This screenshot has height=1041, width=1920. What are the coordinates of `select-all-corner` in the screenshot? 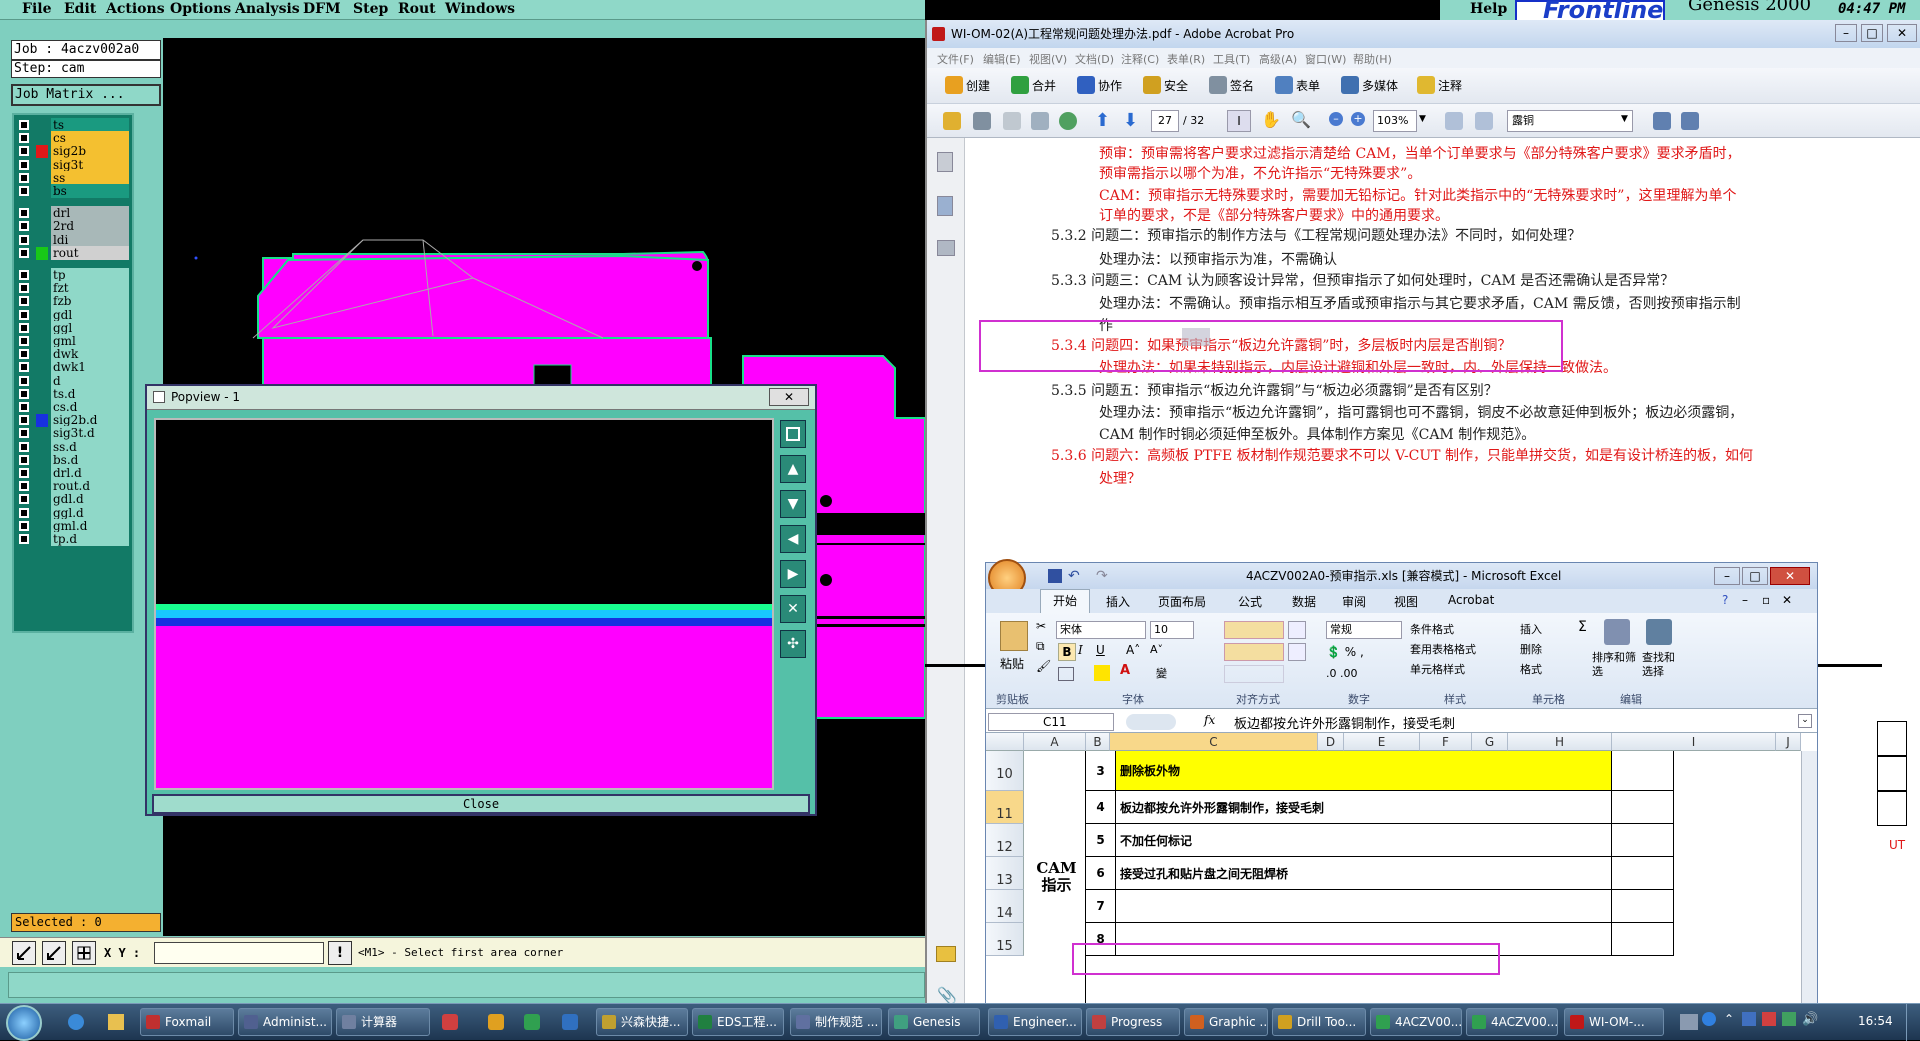 It's located at (1005, 742).